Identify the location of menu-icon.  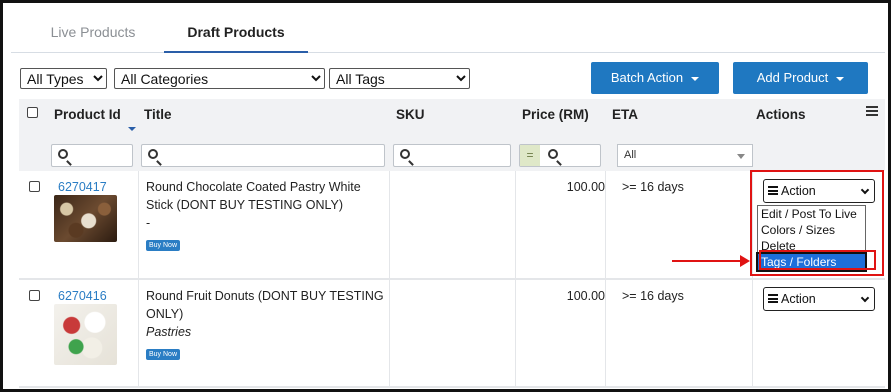
(773, 299).